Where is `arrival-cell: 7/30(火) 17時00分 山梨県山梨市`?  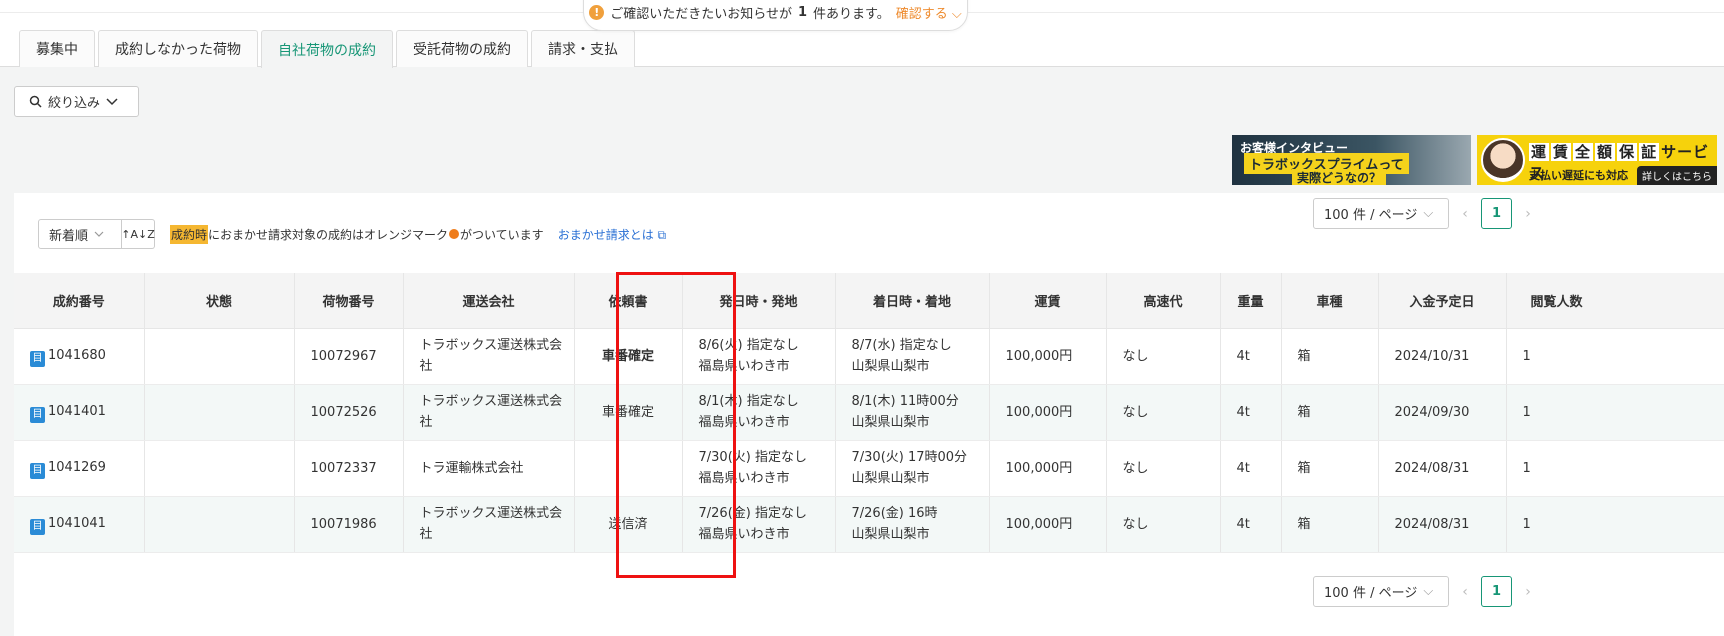 arrival-cell: 7/30(火) 17時00分 山梨県山梨市 is located at coordinates (912, 468).